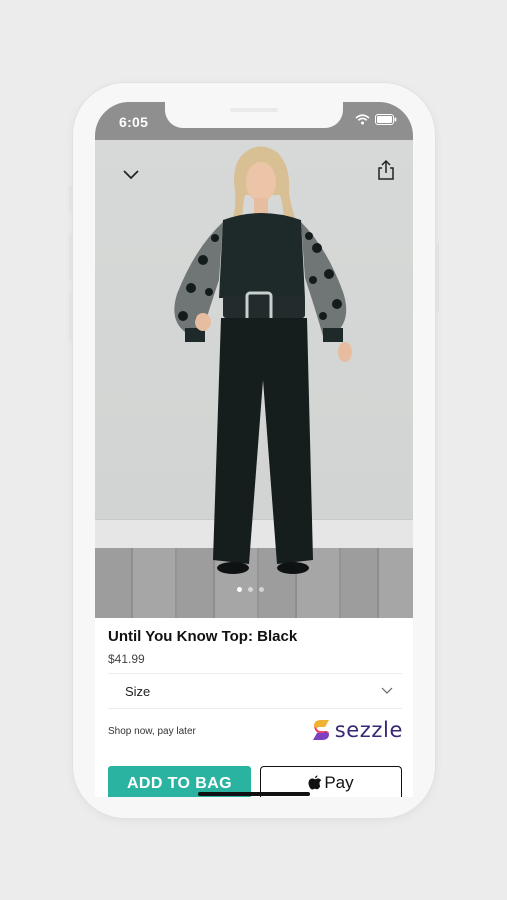 This screenshot has width=507, height=900. I want to click on share-icon, so click(386, 170).